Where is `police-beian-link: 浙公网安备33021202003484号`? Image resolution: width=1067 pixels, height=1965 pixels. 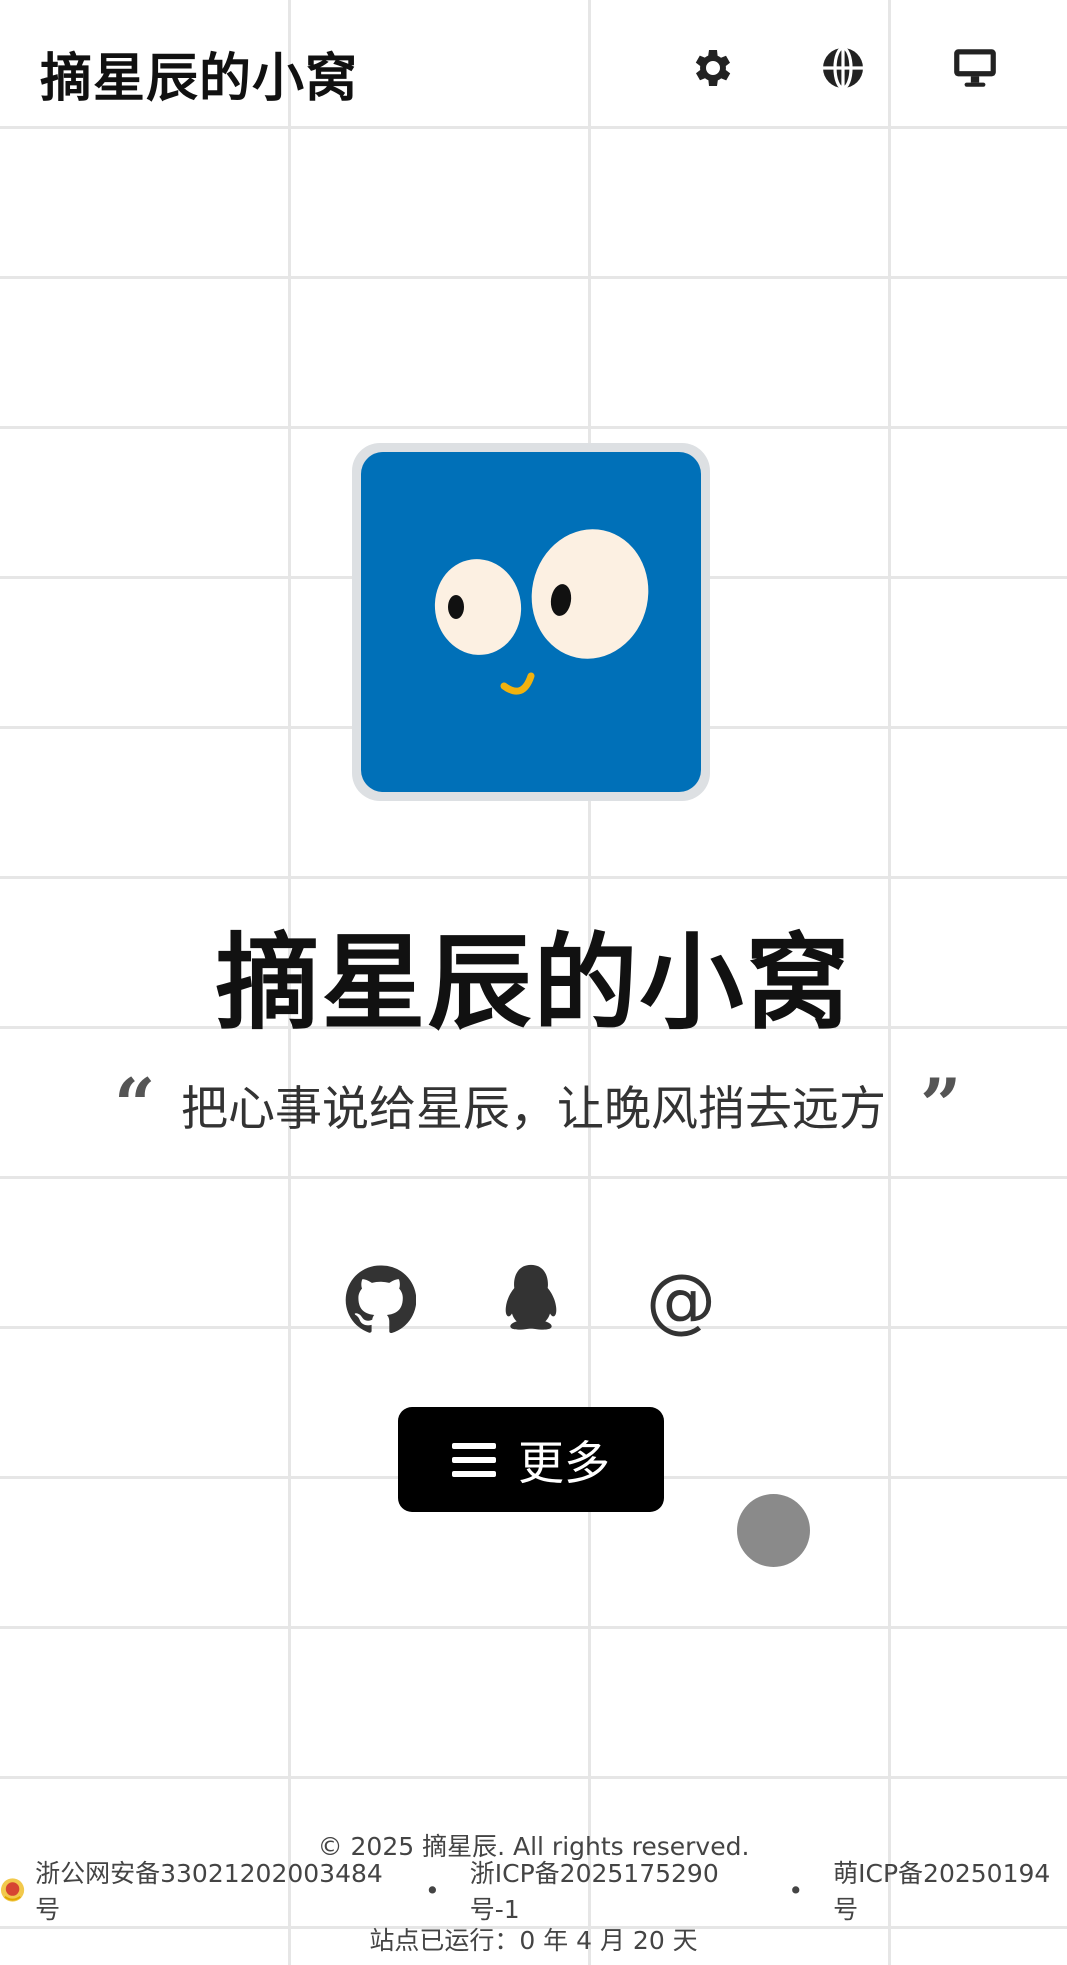
police-beian-link: 浙公网安备33021202003484号 is located at coordinates (215, 1890).